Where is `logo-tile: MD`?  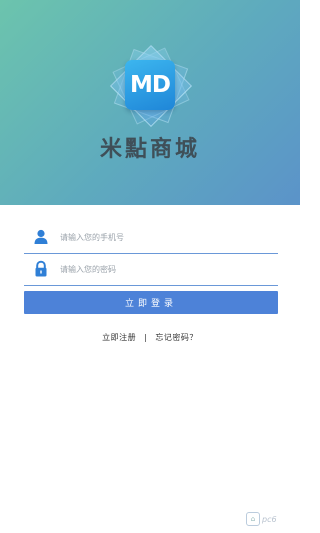
logo-tile: MD is located at coordinates (150, 85).